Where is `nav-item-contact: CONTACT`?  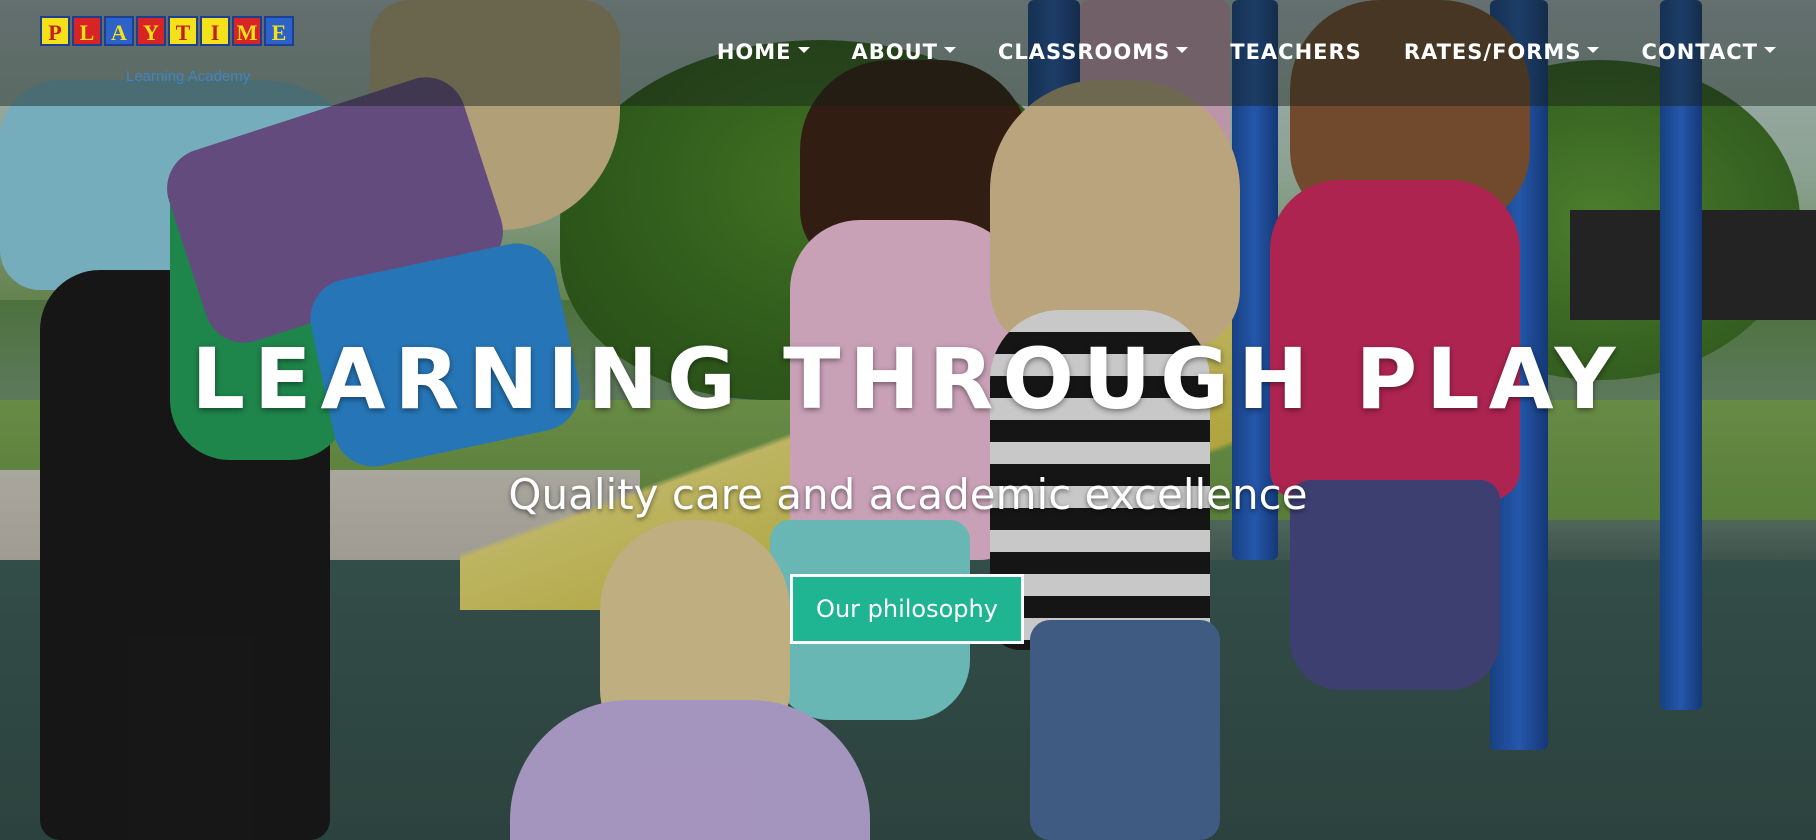 nav-item-contact: CONTACT is located at coordinates (1708, 52).